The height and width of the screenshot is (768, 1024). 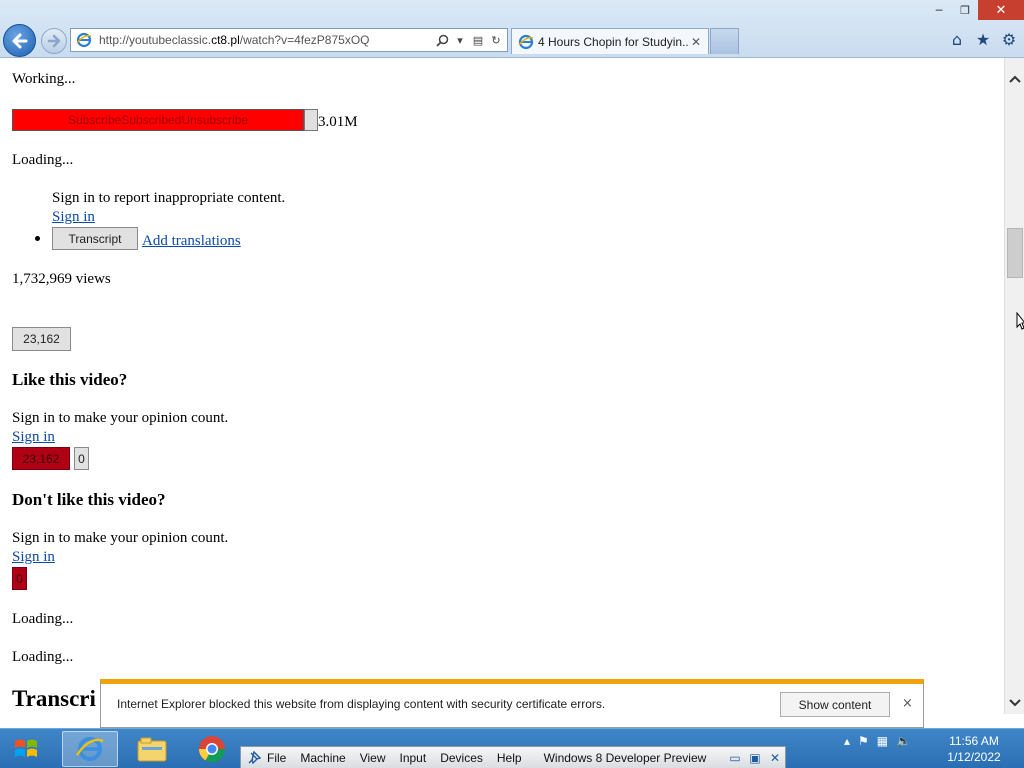 I want to click on taskbar-file-explorer, so click(x=152, y=749).